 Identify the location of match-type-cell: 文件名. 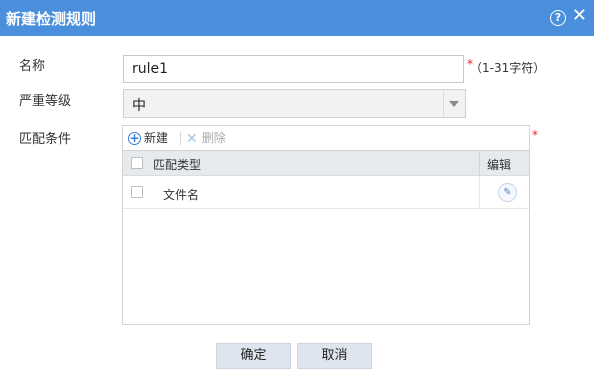
(181, 195).